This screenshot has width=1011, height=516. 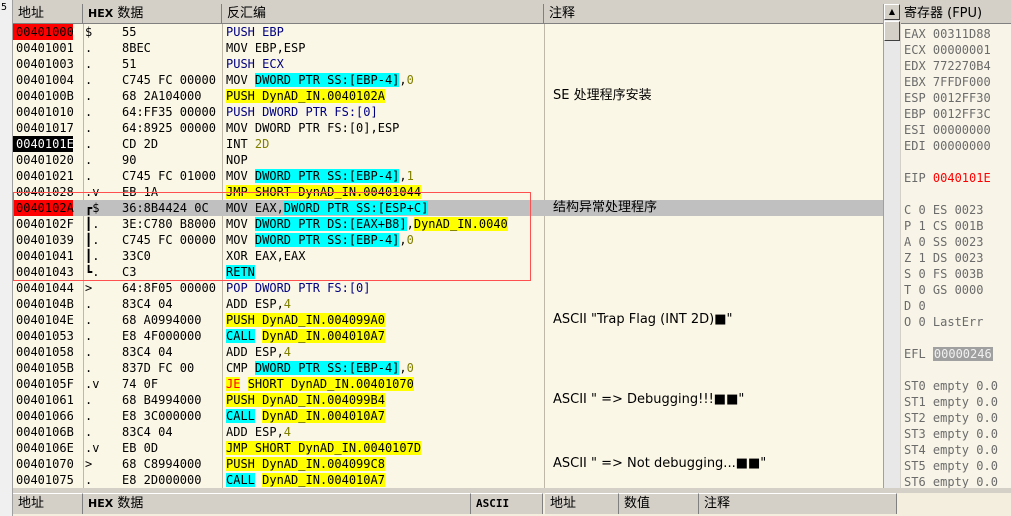 I want to click on instruction-token: PUSH DynAD_IN.0040102A, so click(x=305, y=96).